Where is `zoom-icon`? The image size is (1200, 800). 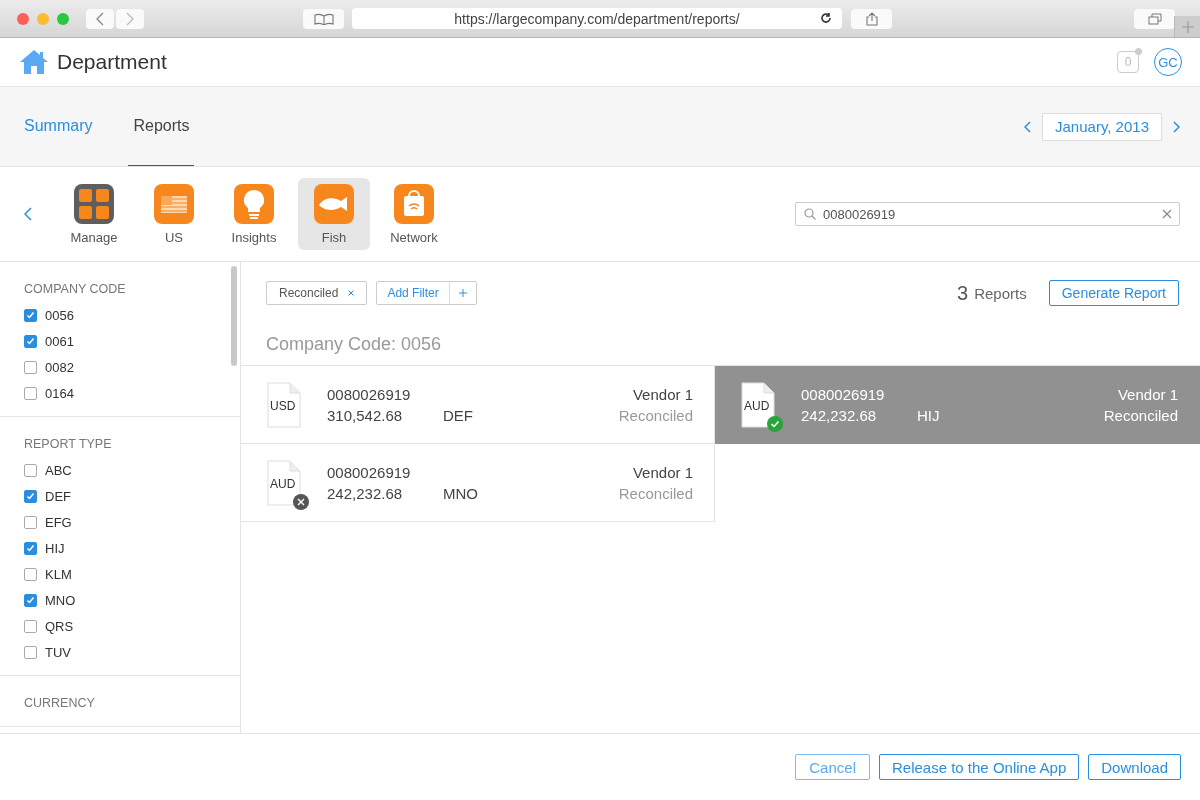
zoom-icon is located at coordinates (63, 18).